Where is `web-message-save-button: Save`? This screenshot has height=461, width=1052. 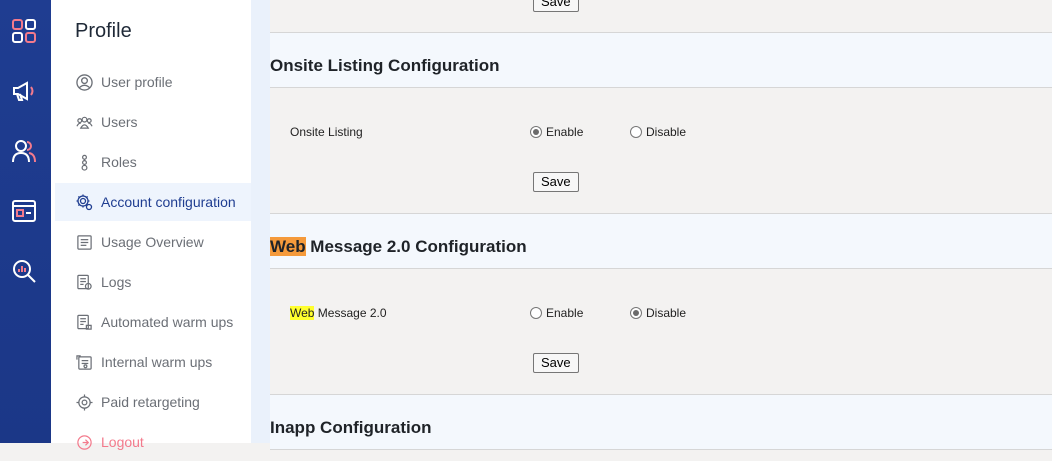 web-message-save-button: Save is located at coordinates (556, 363).